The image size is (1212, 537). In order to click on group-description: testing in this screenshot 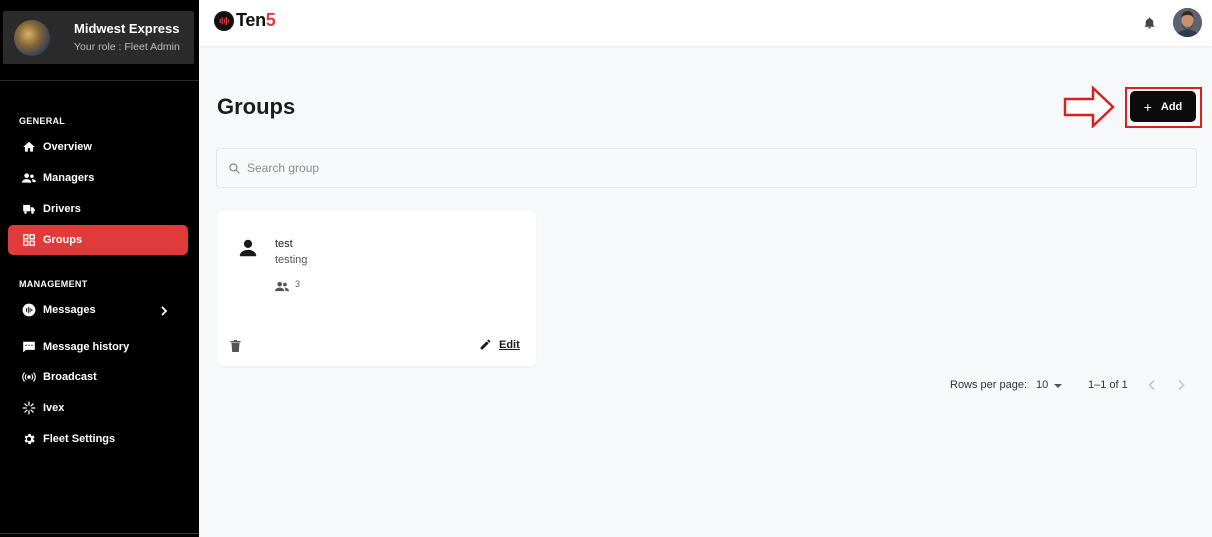, I will do `click(291, 260)`.